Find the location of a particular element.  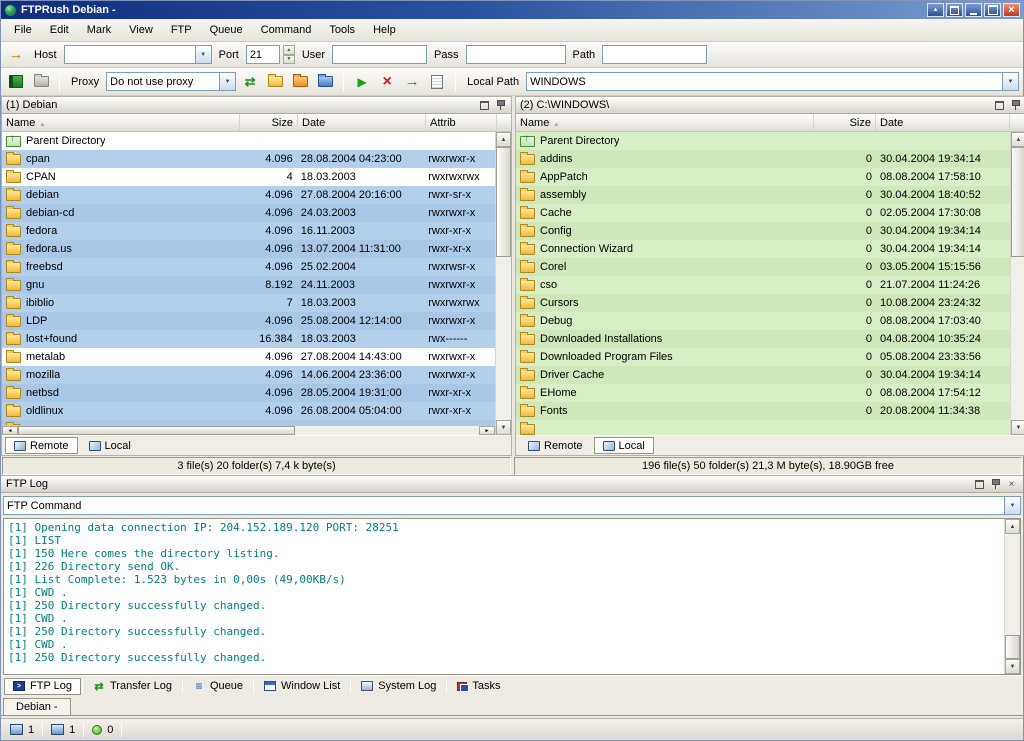

file-row: lost+found 16.384 18.03.2003 rwx------ is located at coordinates (248, 339).